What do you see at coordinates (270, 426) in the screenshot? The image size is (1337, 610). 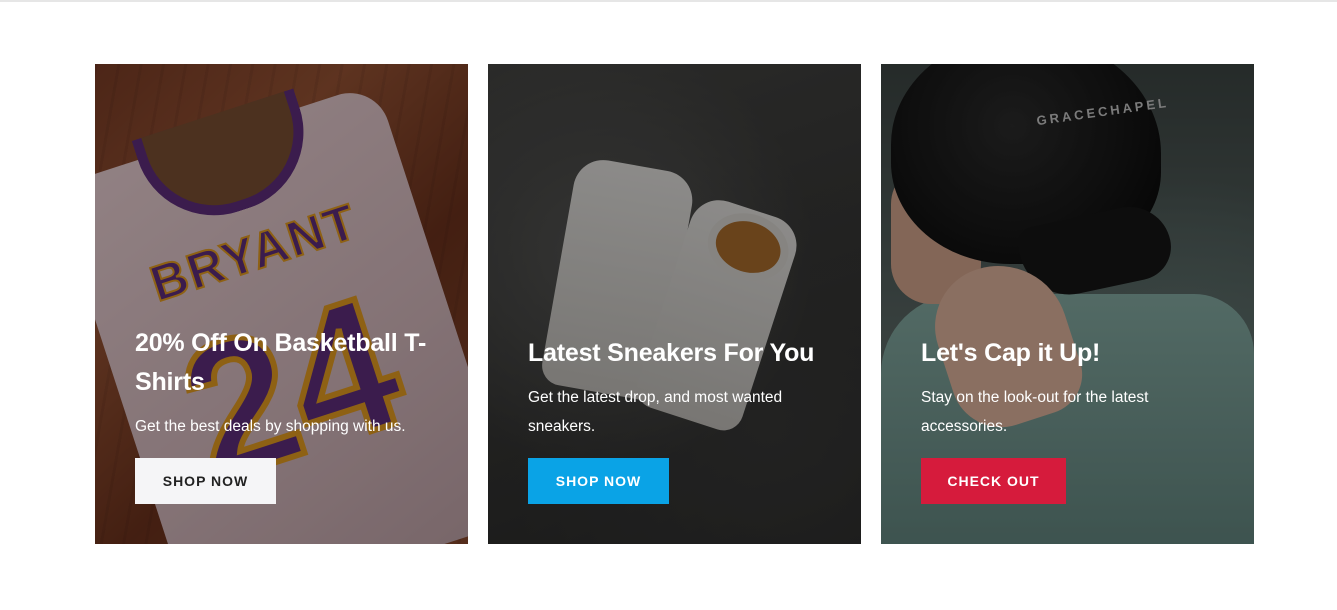 I see `card-description: Get the best deals by shopping with us.` at bounding box center [270, 426].